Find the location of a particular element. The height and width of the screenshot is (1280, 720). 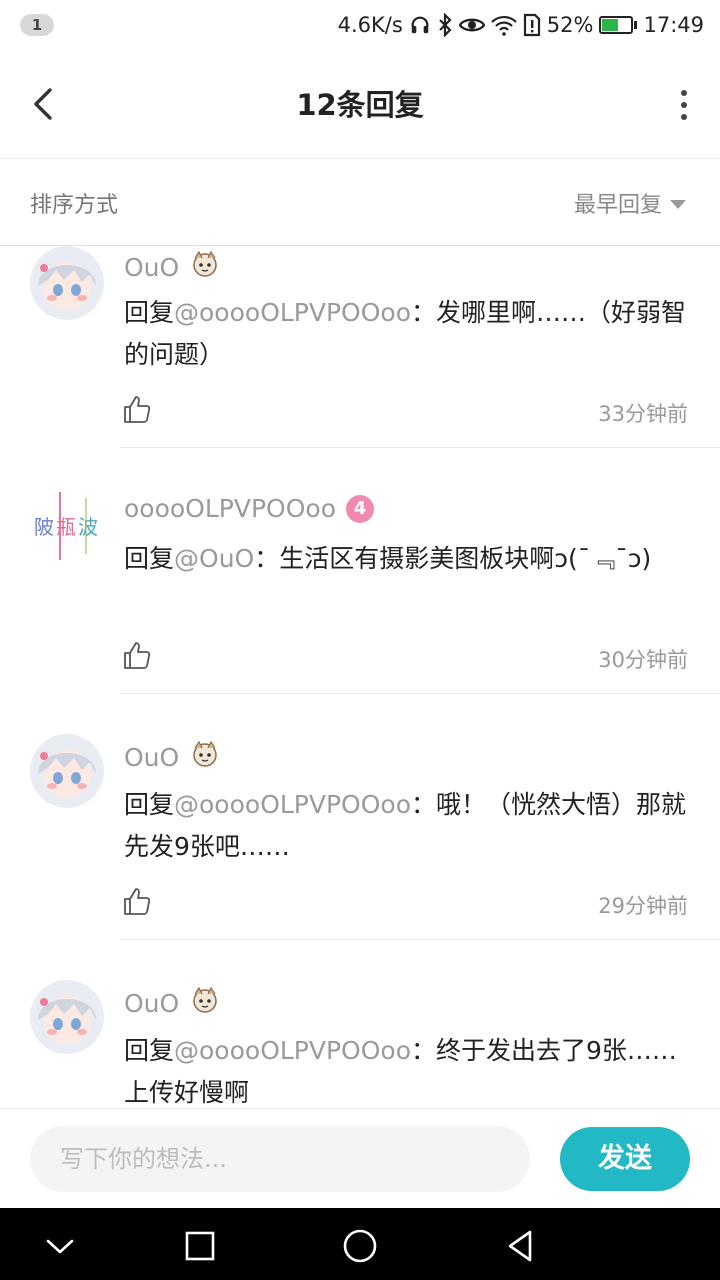

nav-back-button is located at coordinates (520, 1246).